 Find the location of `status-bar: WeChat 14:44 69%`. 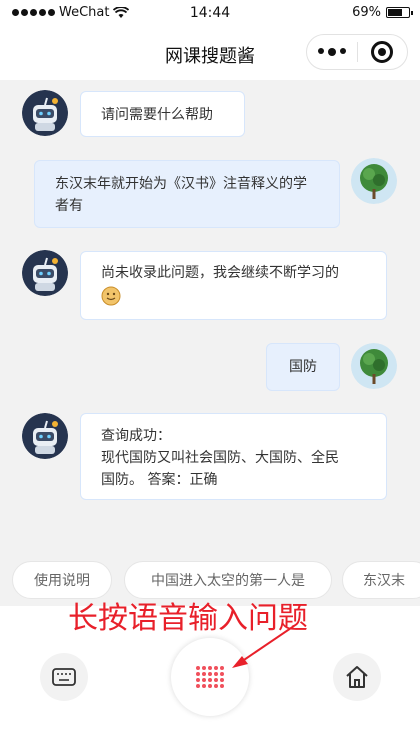

status-bar: WeChat 14:44 69% is located at coordinates (210, 14).